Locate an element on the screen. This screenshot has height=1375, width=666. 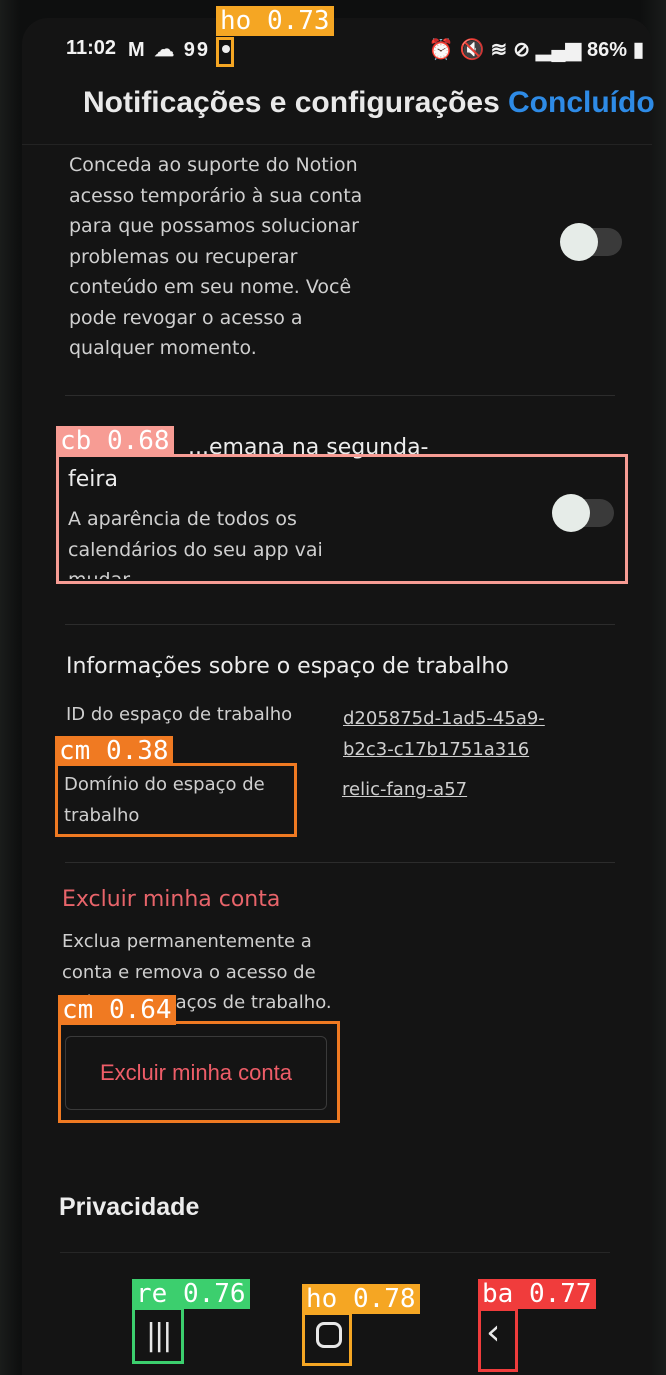
header-divider is located at coordinates (337, 144).